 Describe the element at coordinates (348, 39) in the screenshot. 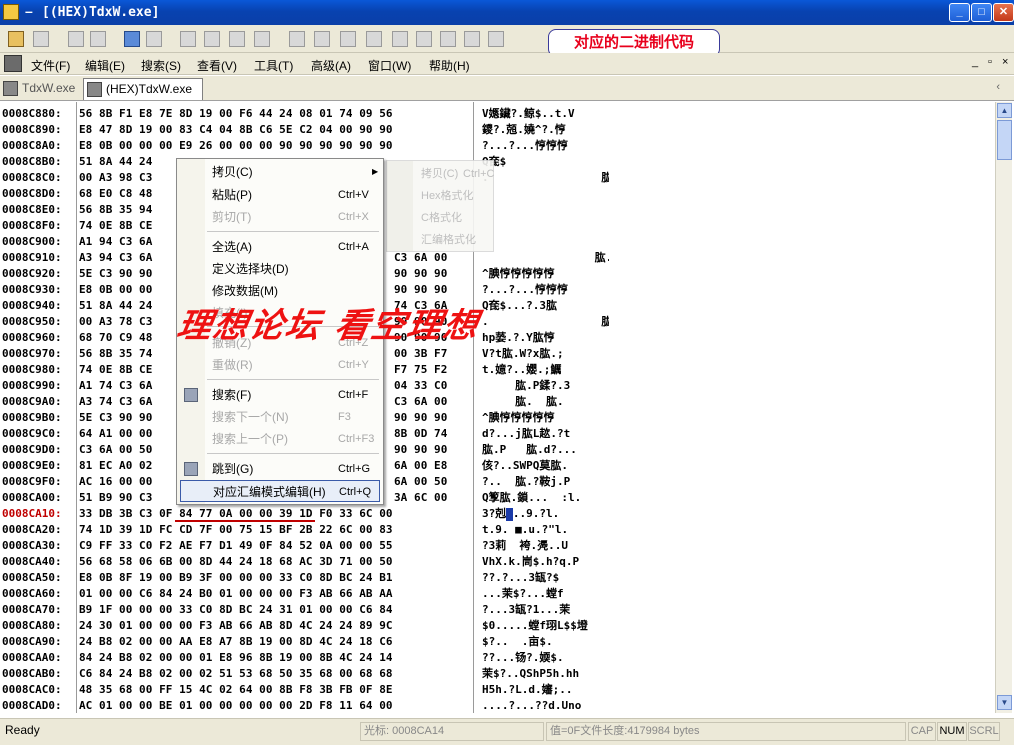

I see `tool7-icon` at that location.